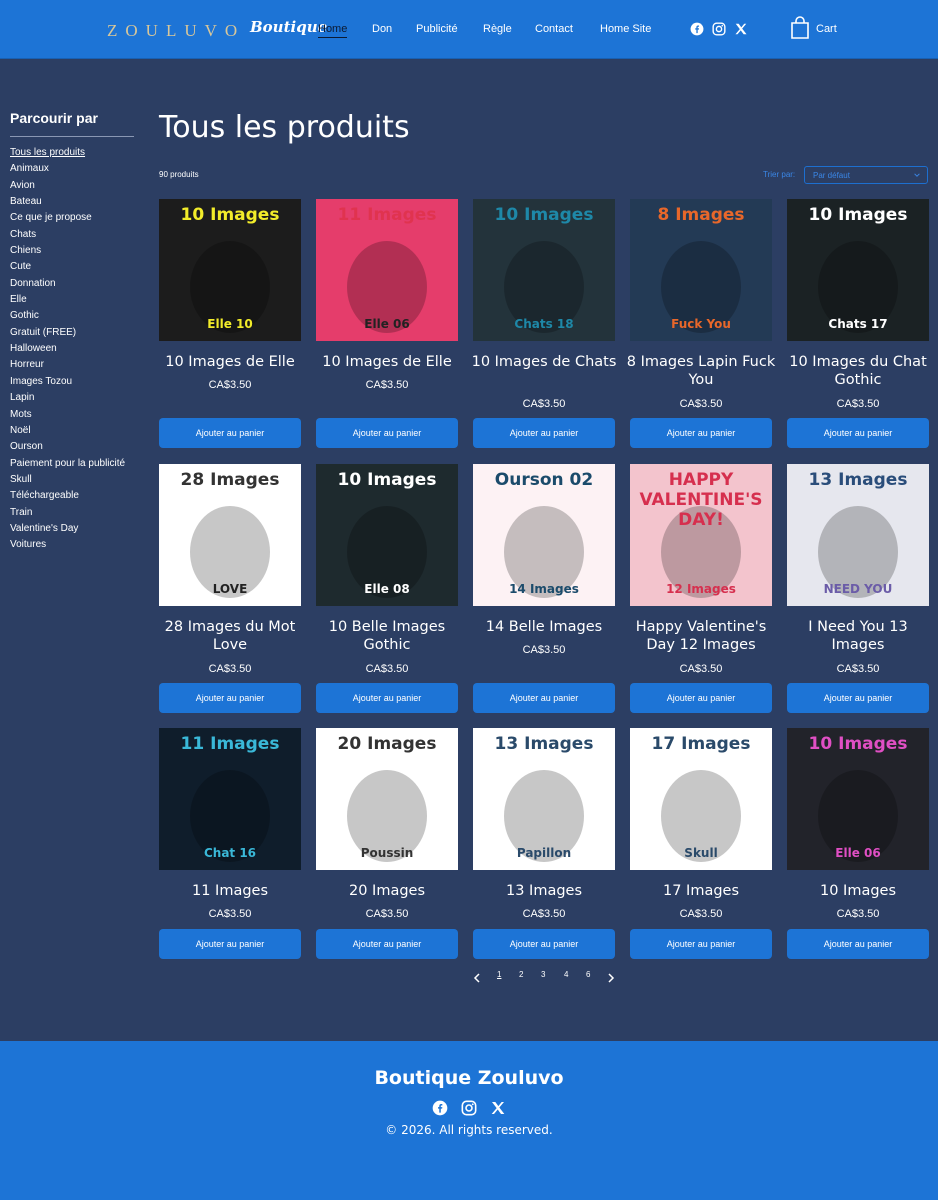  I want to click on sidebar-item: Ourson, so click(67, 448).